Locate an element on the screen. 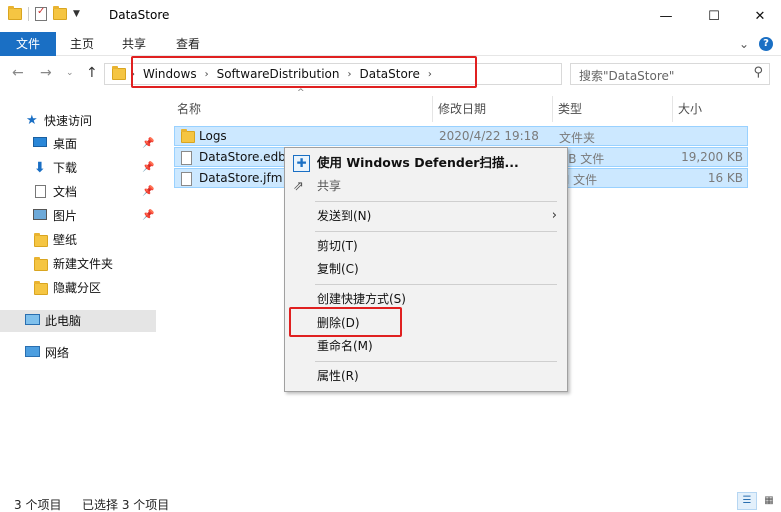 Image resolution: width=781 pixels, height=512 pixels. nav-item-desktop: 桌面 📌 is located at coordinates (78, 144).